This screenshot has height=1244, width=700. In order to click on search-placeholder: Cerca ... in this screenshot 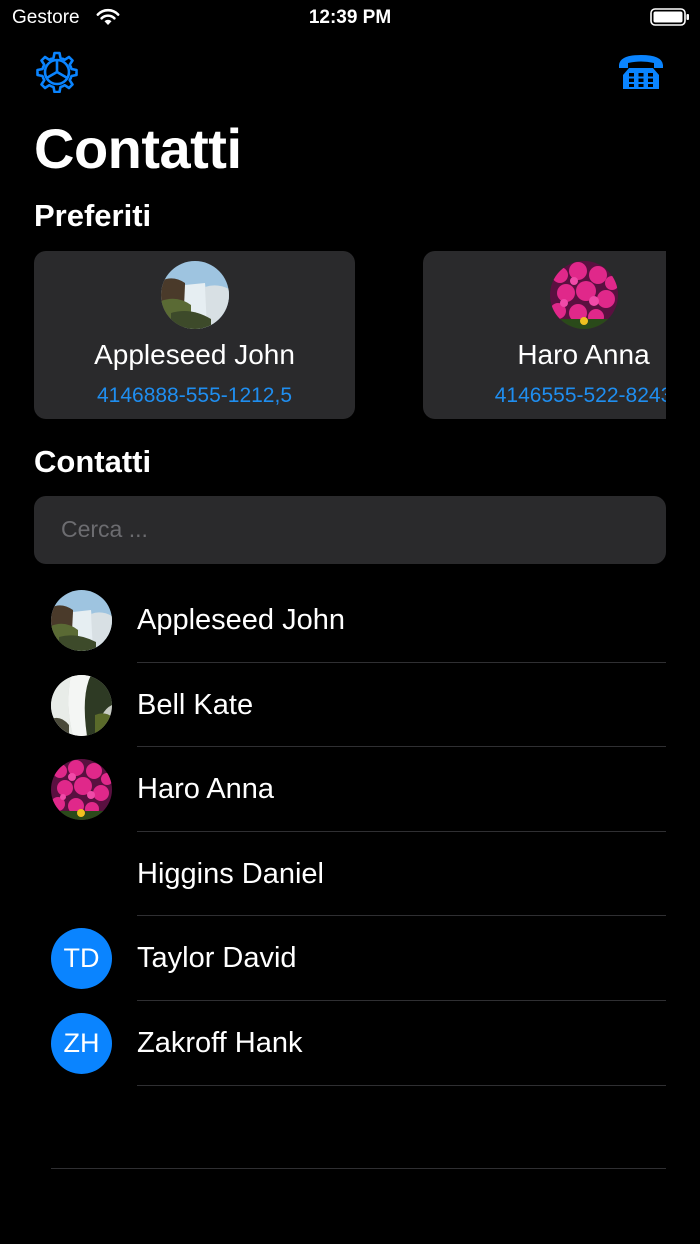, I will do `click(104, 529)`.